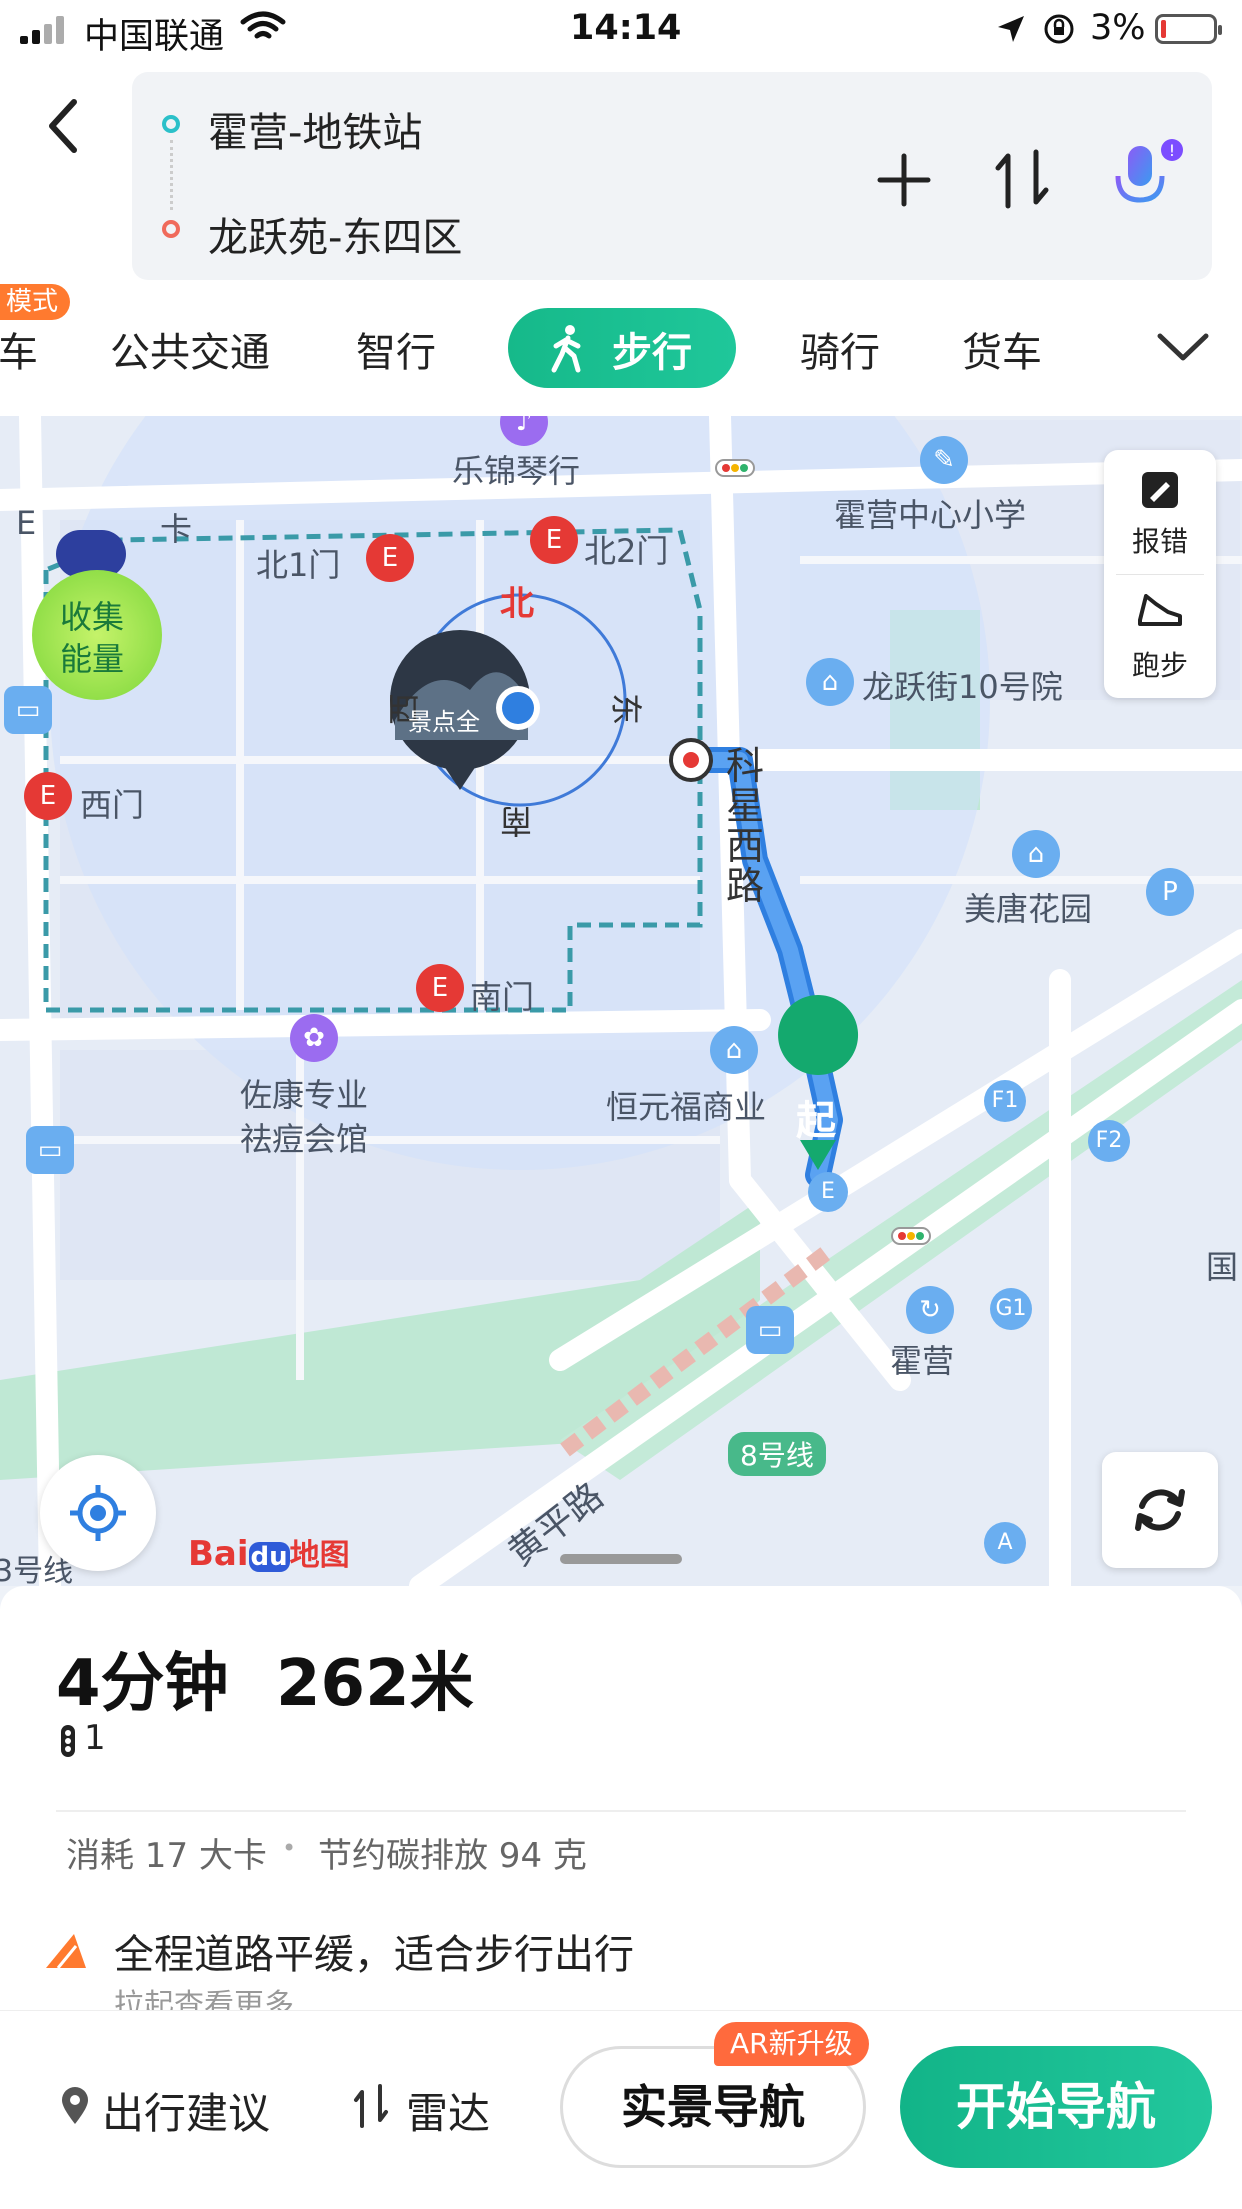  Describe the element at coordinates (190, 349) in the screenshot. I see `tab-public-transit: 公共交通` at that location.